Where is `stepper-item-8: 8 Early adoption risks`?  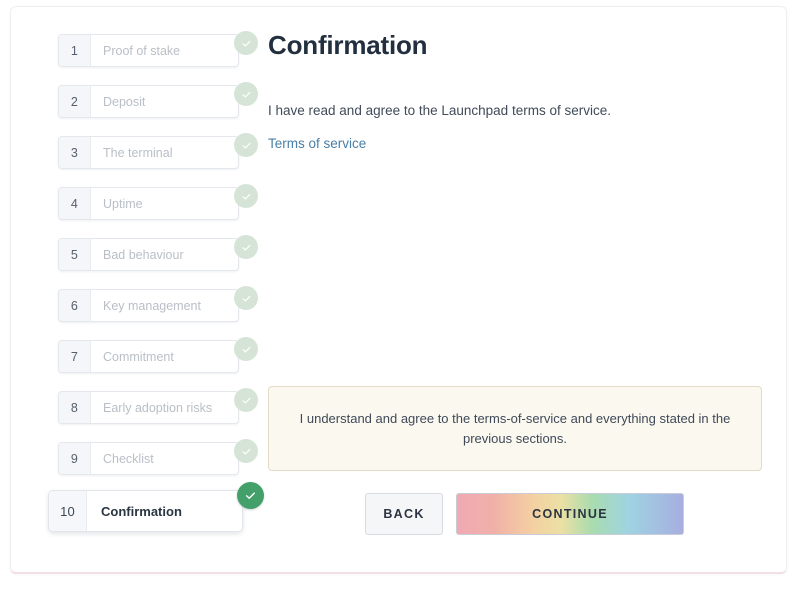 stepper-item-8: 8 Early adoption risks is located at coordinates (153, 406).